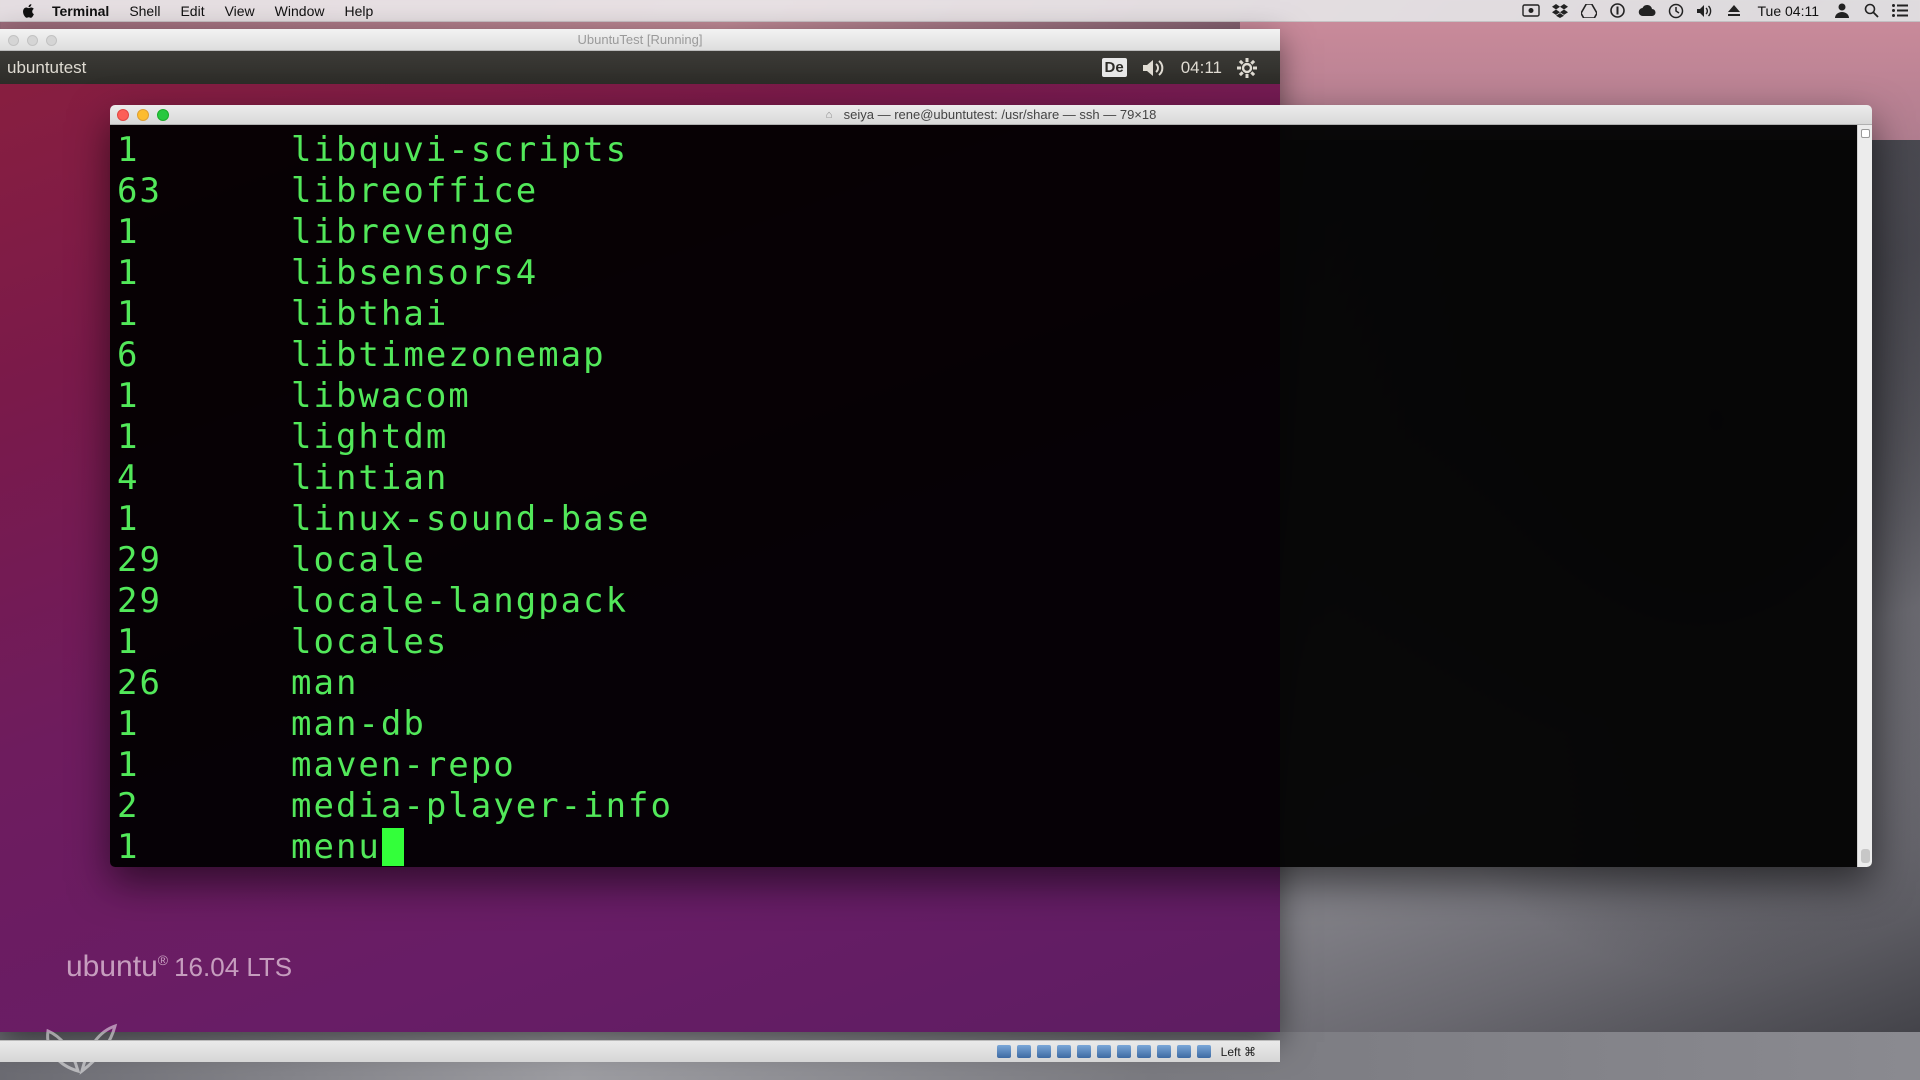  Describe the element at coordinates (381, 395) in the screenshot. I see `line-name: libwacom` at that location.